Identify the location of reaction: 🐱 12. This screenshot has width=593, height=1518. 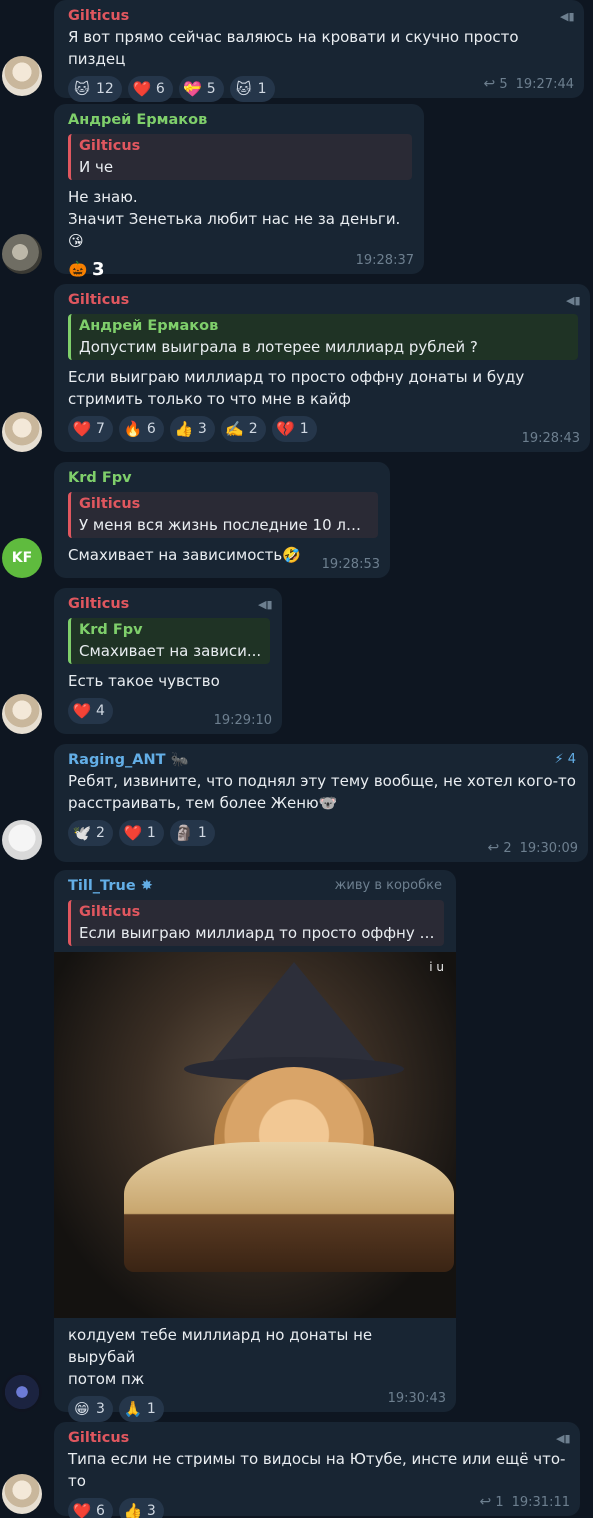
(95, 89).